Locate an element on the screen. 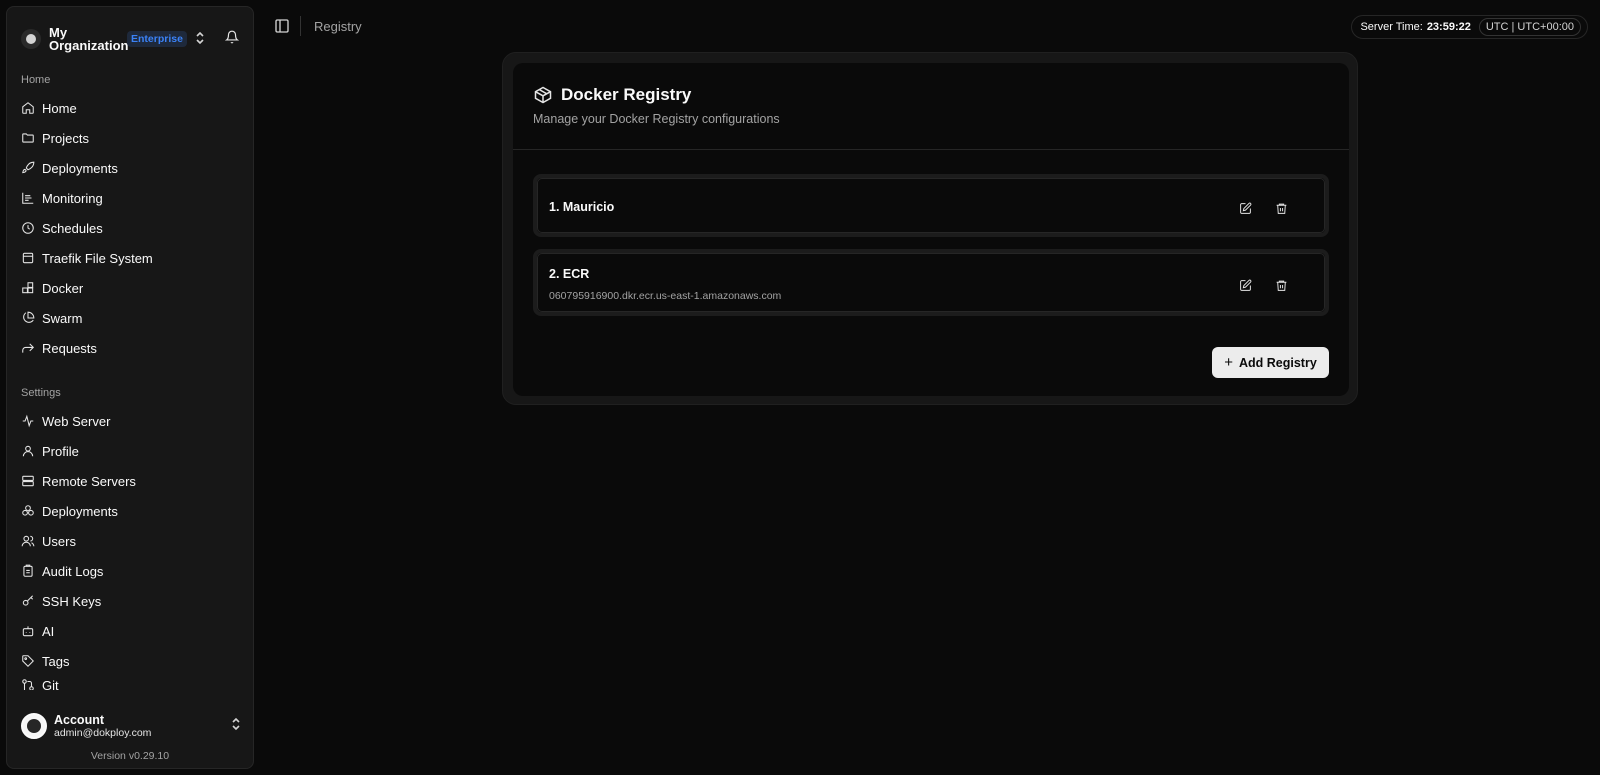 The width and height of the screenshot is (1600, 775). add-registry-label: Add Registry is located at coordinates (1277, 362).